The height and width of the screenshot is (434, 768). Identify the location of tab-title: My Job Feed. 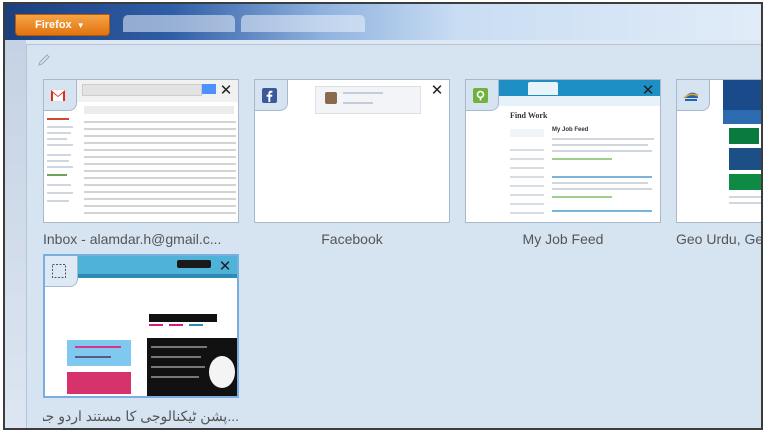
(563, 239).